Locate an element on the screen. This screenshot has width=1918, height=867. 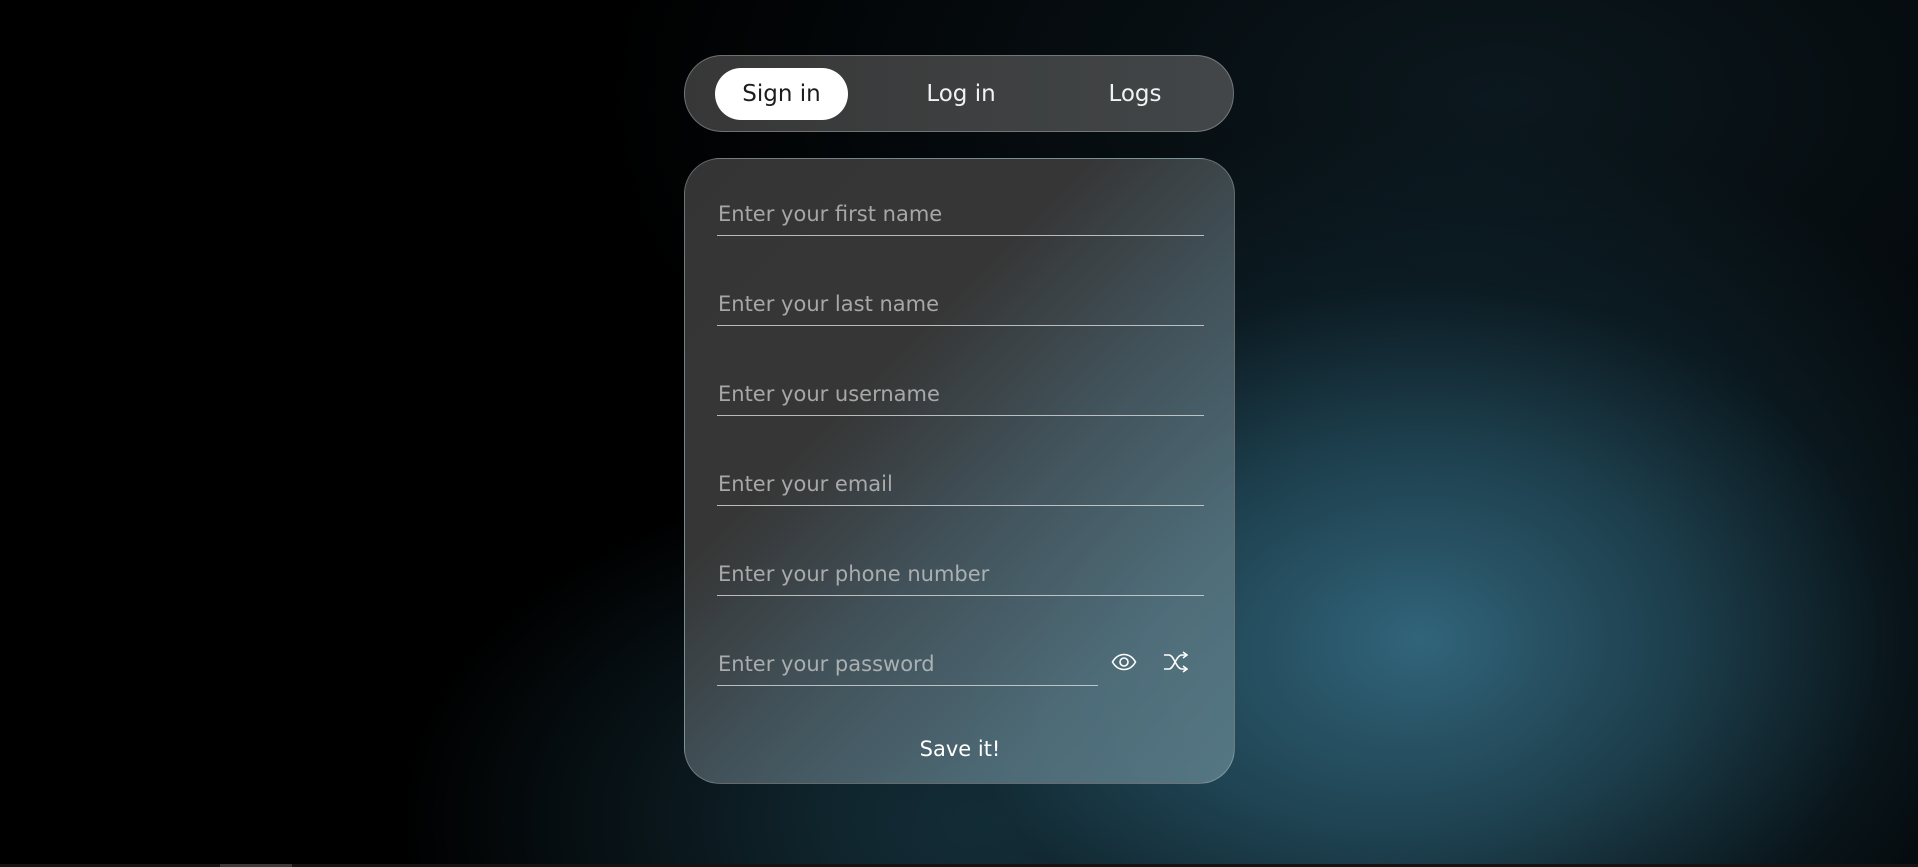
username-field is located at coordinates (960, 394).